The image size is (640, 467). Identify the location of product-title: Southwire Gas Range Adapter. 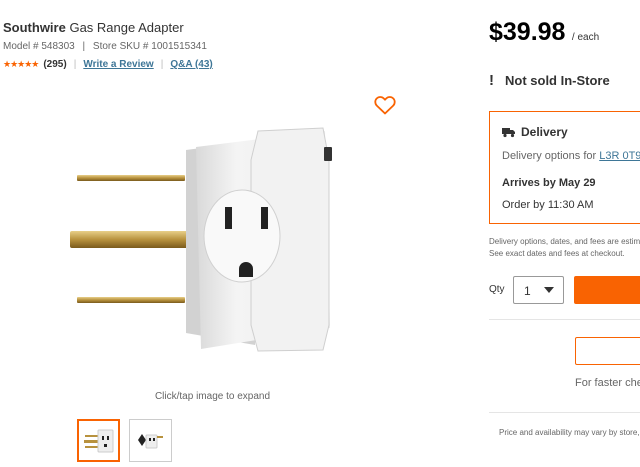
(93, 27).